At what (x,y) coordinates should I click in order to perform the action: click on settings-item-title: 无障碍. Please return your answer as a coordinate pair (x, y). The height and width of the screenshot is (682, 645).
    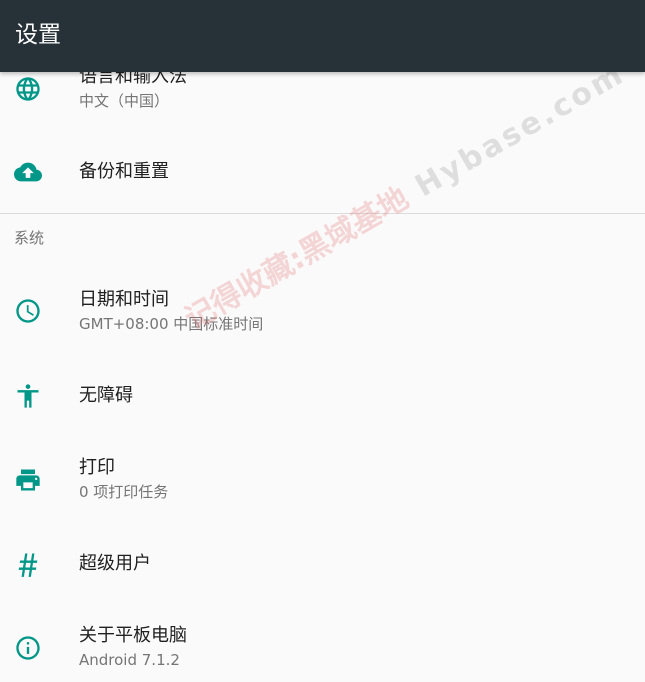
    Looking at the image, I should click on (106, 395).